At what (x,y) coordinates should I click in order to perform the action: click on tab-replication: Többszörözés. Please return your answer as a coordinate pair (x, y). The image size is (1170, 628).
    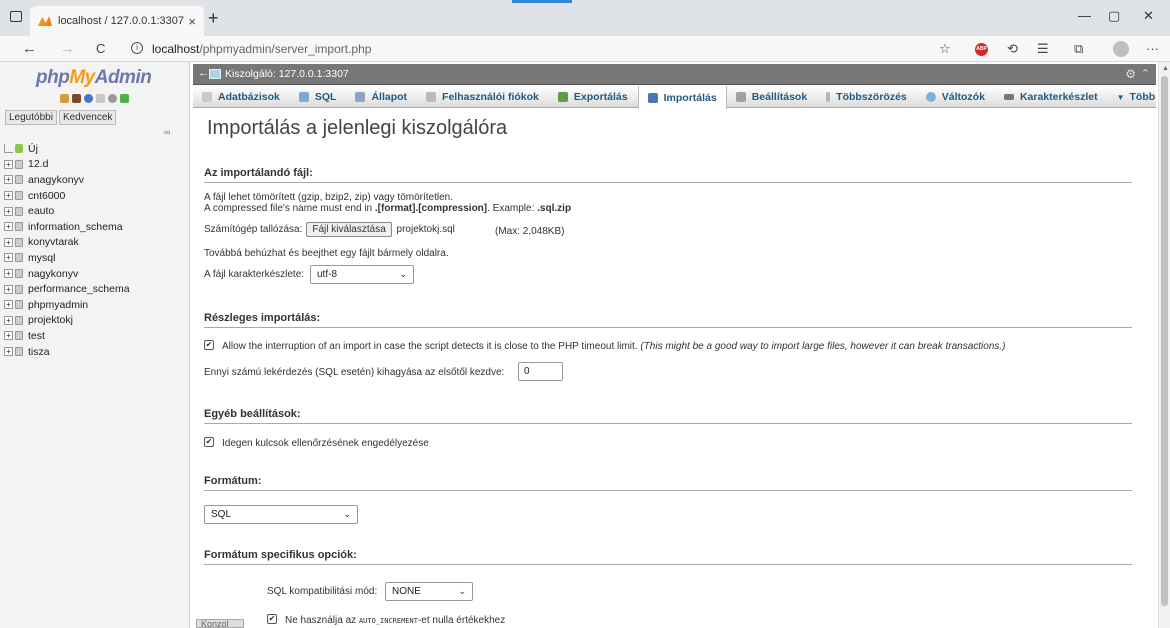
    Looking at the image, I should click on (867, 97).